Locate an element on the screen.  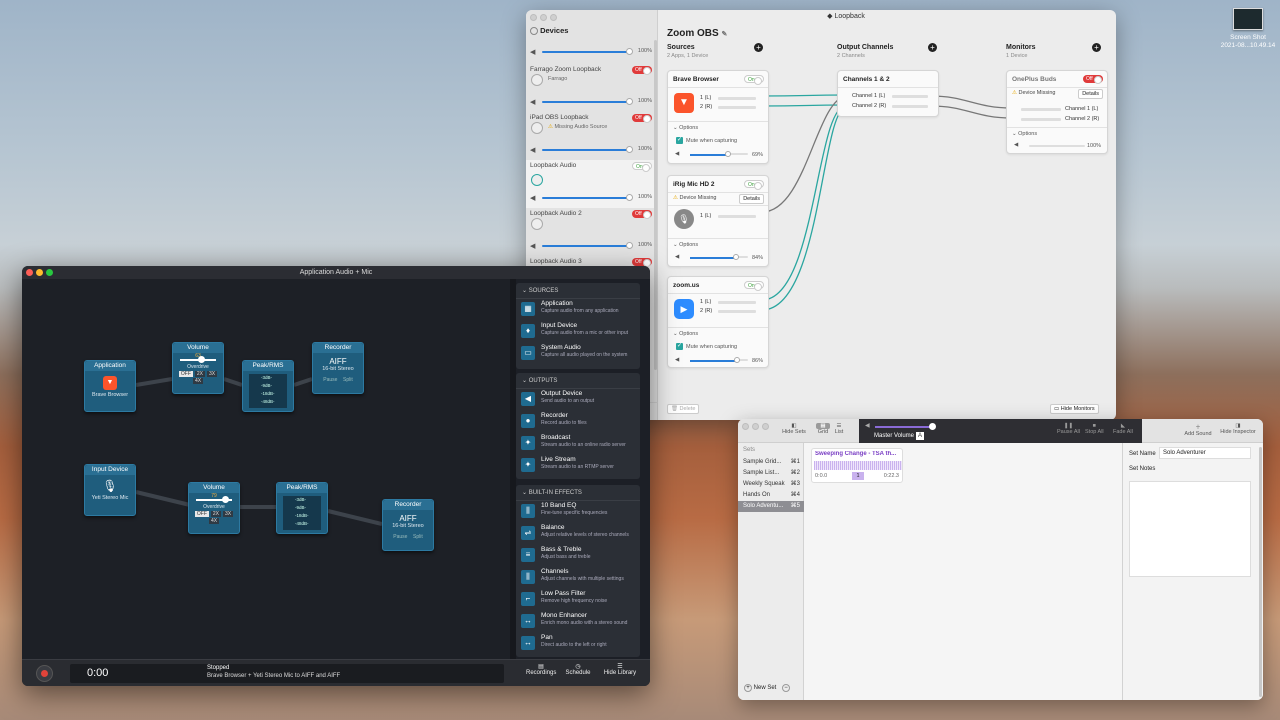
hide-inspector-button: ◨ Hide Inspector is located at coordinates (1238, 429).